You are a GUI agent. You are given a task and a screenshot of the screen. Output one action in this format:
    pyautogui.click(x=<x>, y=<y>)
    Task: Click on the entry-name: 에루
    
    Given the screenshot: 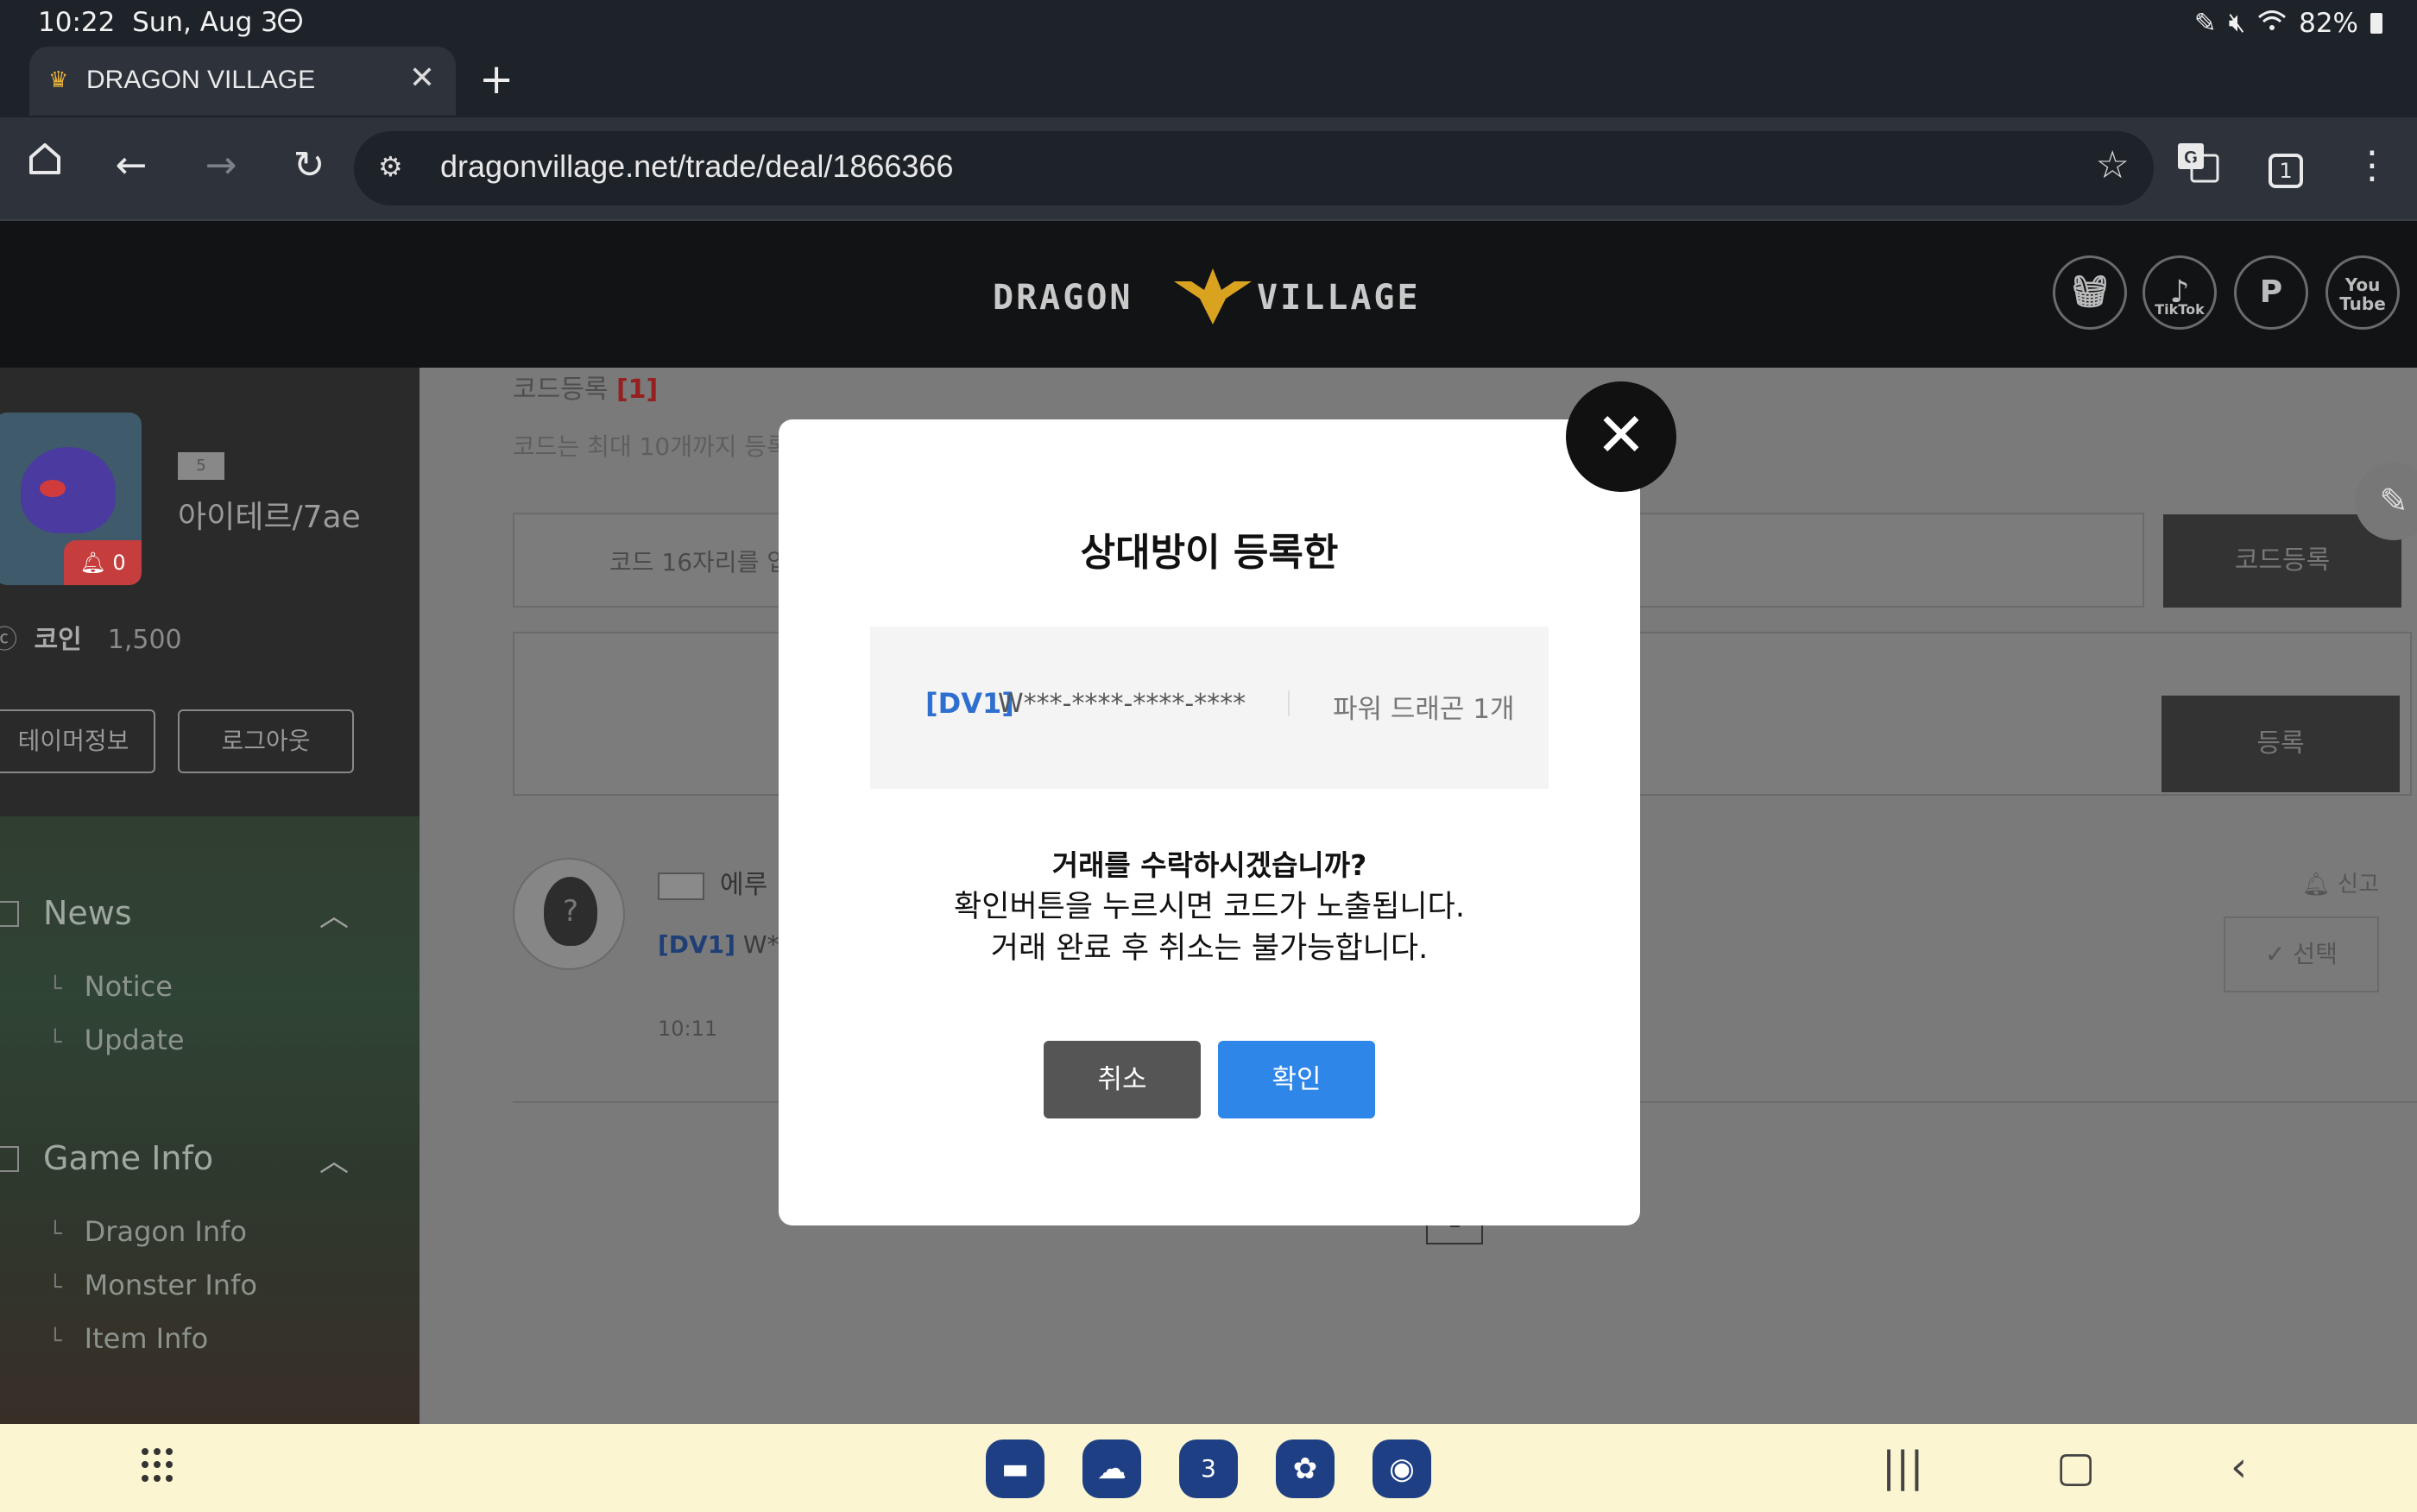 What is the action you would take?
    pyautogui.click(x=712, y=882)
    